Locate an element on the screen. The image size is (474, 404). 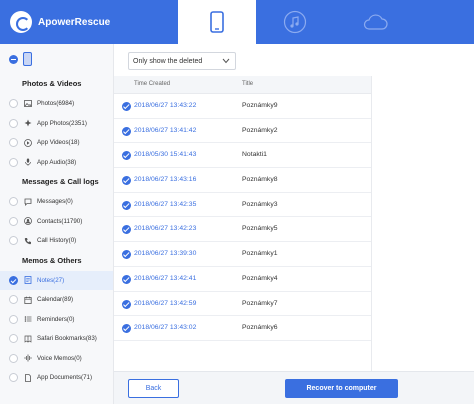
tab-cloud is located at coordinates (375, 22).